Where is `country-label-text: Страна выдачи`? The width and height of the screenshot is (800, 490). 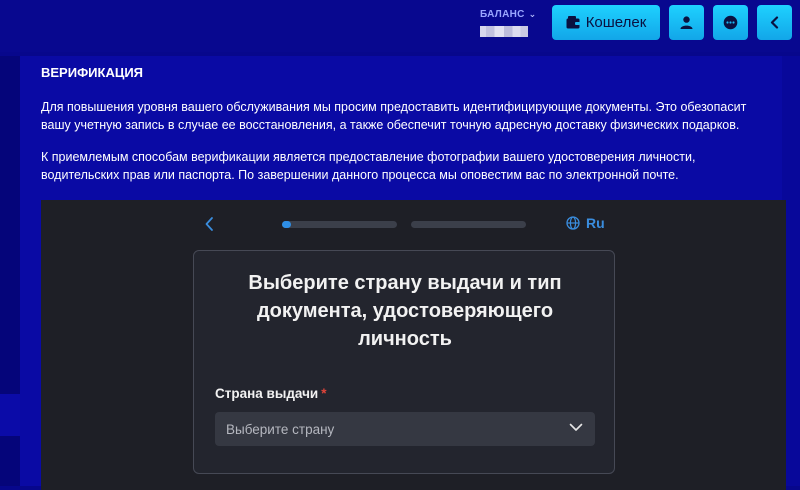
country-label-text: Страна выдачи is located at coordinates (267, 393).